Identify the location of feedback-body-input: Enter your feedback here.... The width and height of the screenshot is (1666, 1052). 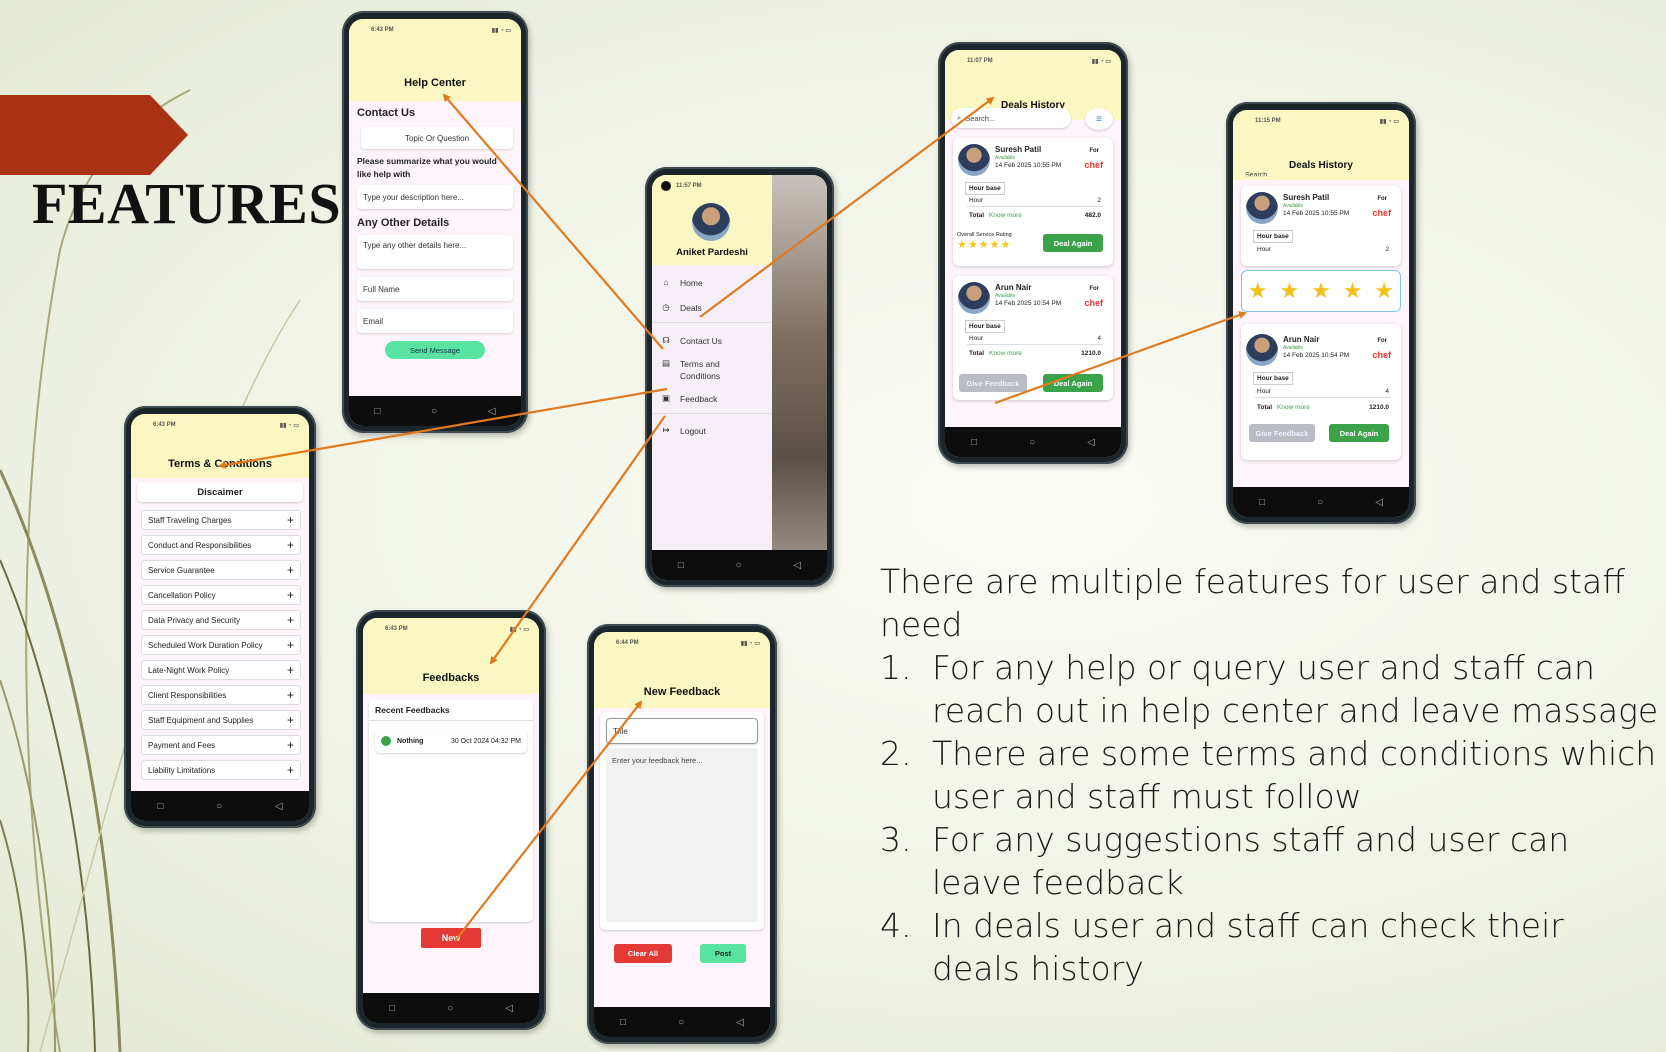
(682, 835).